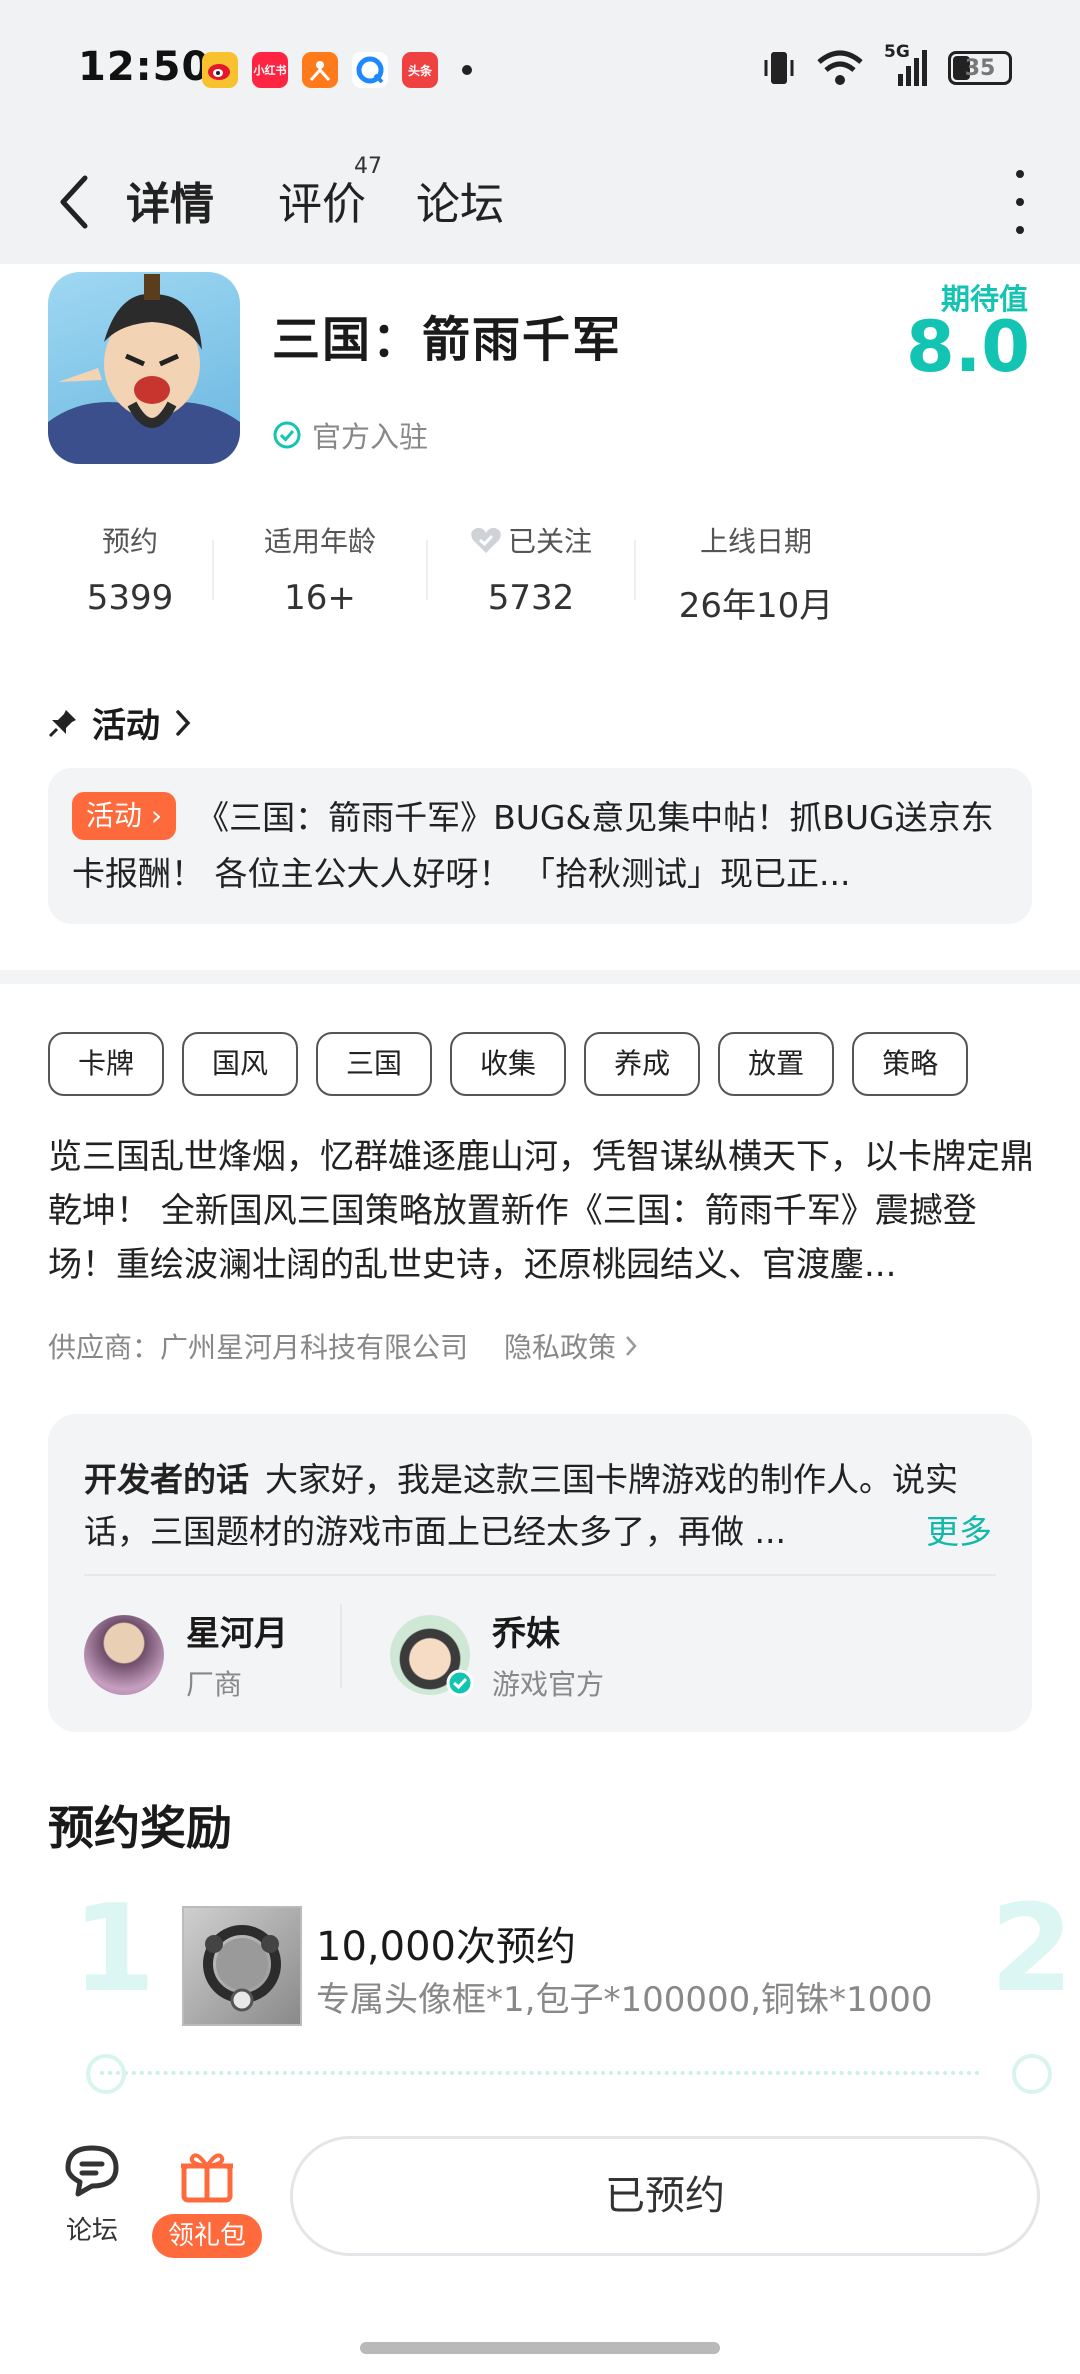 The width and height of the screenshot is (1080, 2374). I want to click on tag-collect: 收集, so click(508, 1064).